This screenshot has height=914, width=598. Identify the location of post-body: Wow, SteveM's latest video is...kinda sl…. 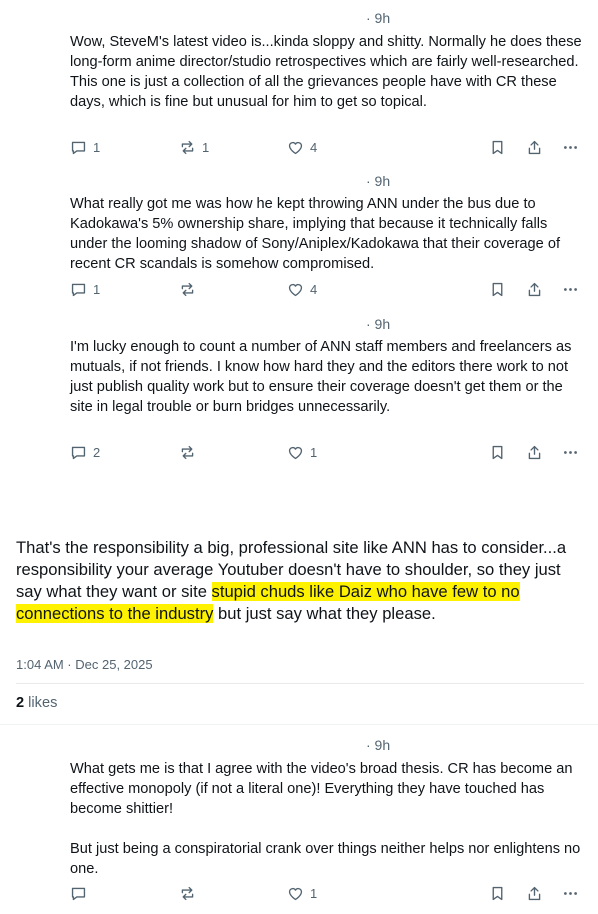
(328, 72).